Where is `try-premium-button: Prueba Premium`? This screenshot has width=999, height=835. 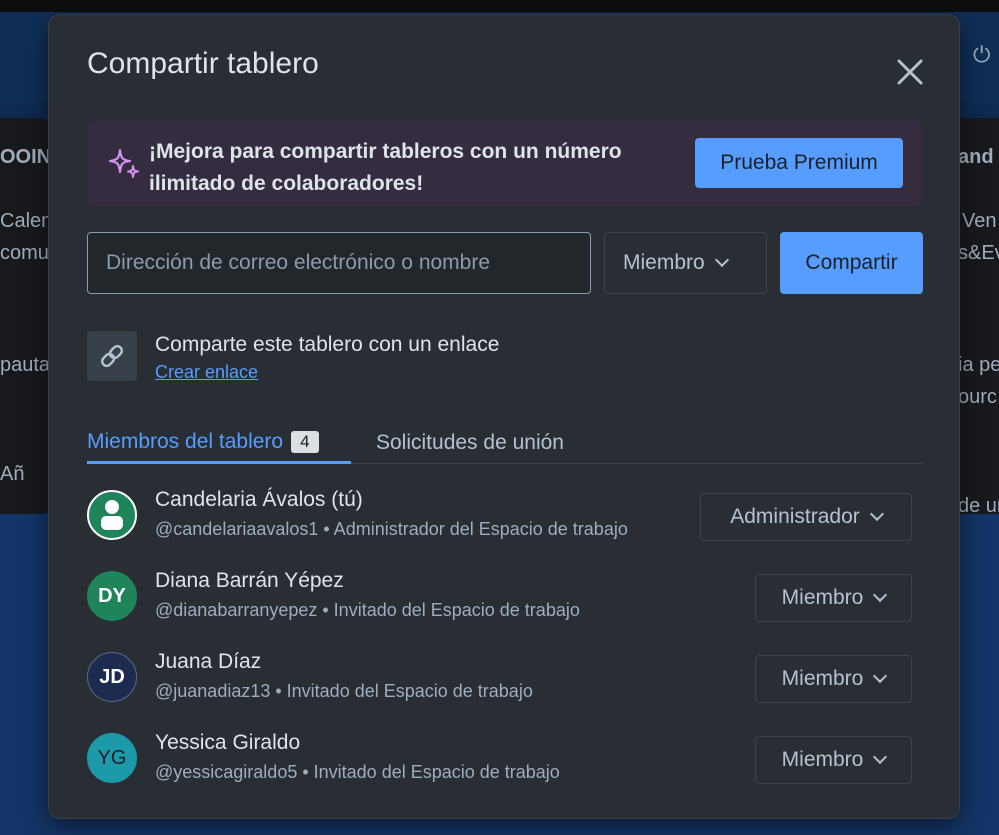
try-premium-button: Prueba Premium is located at coordinates (799, 163).